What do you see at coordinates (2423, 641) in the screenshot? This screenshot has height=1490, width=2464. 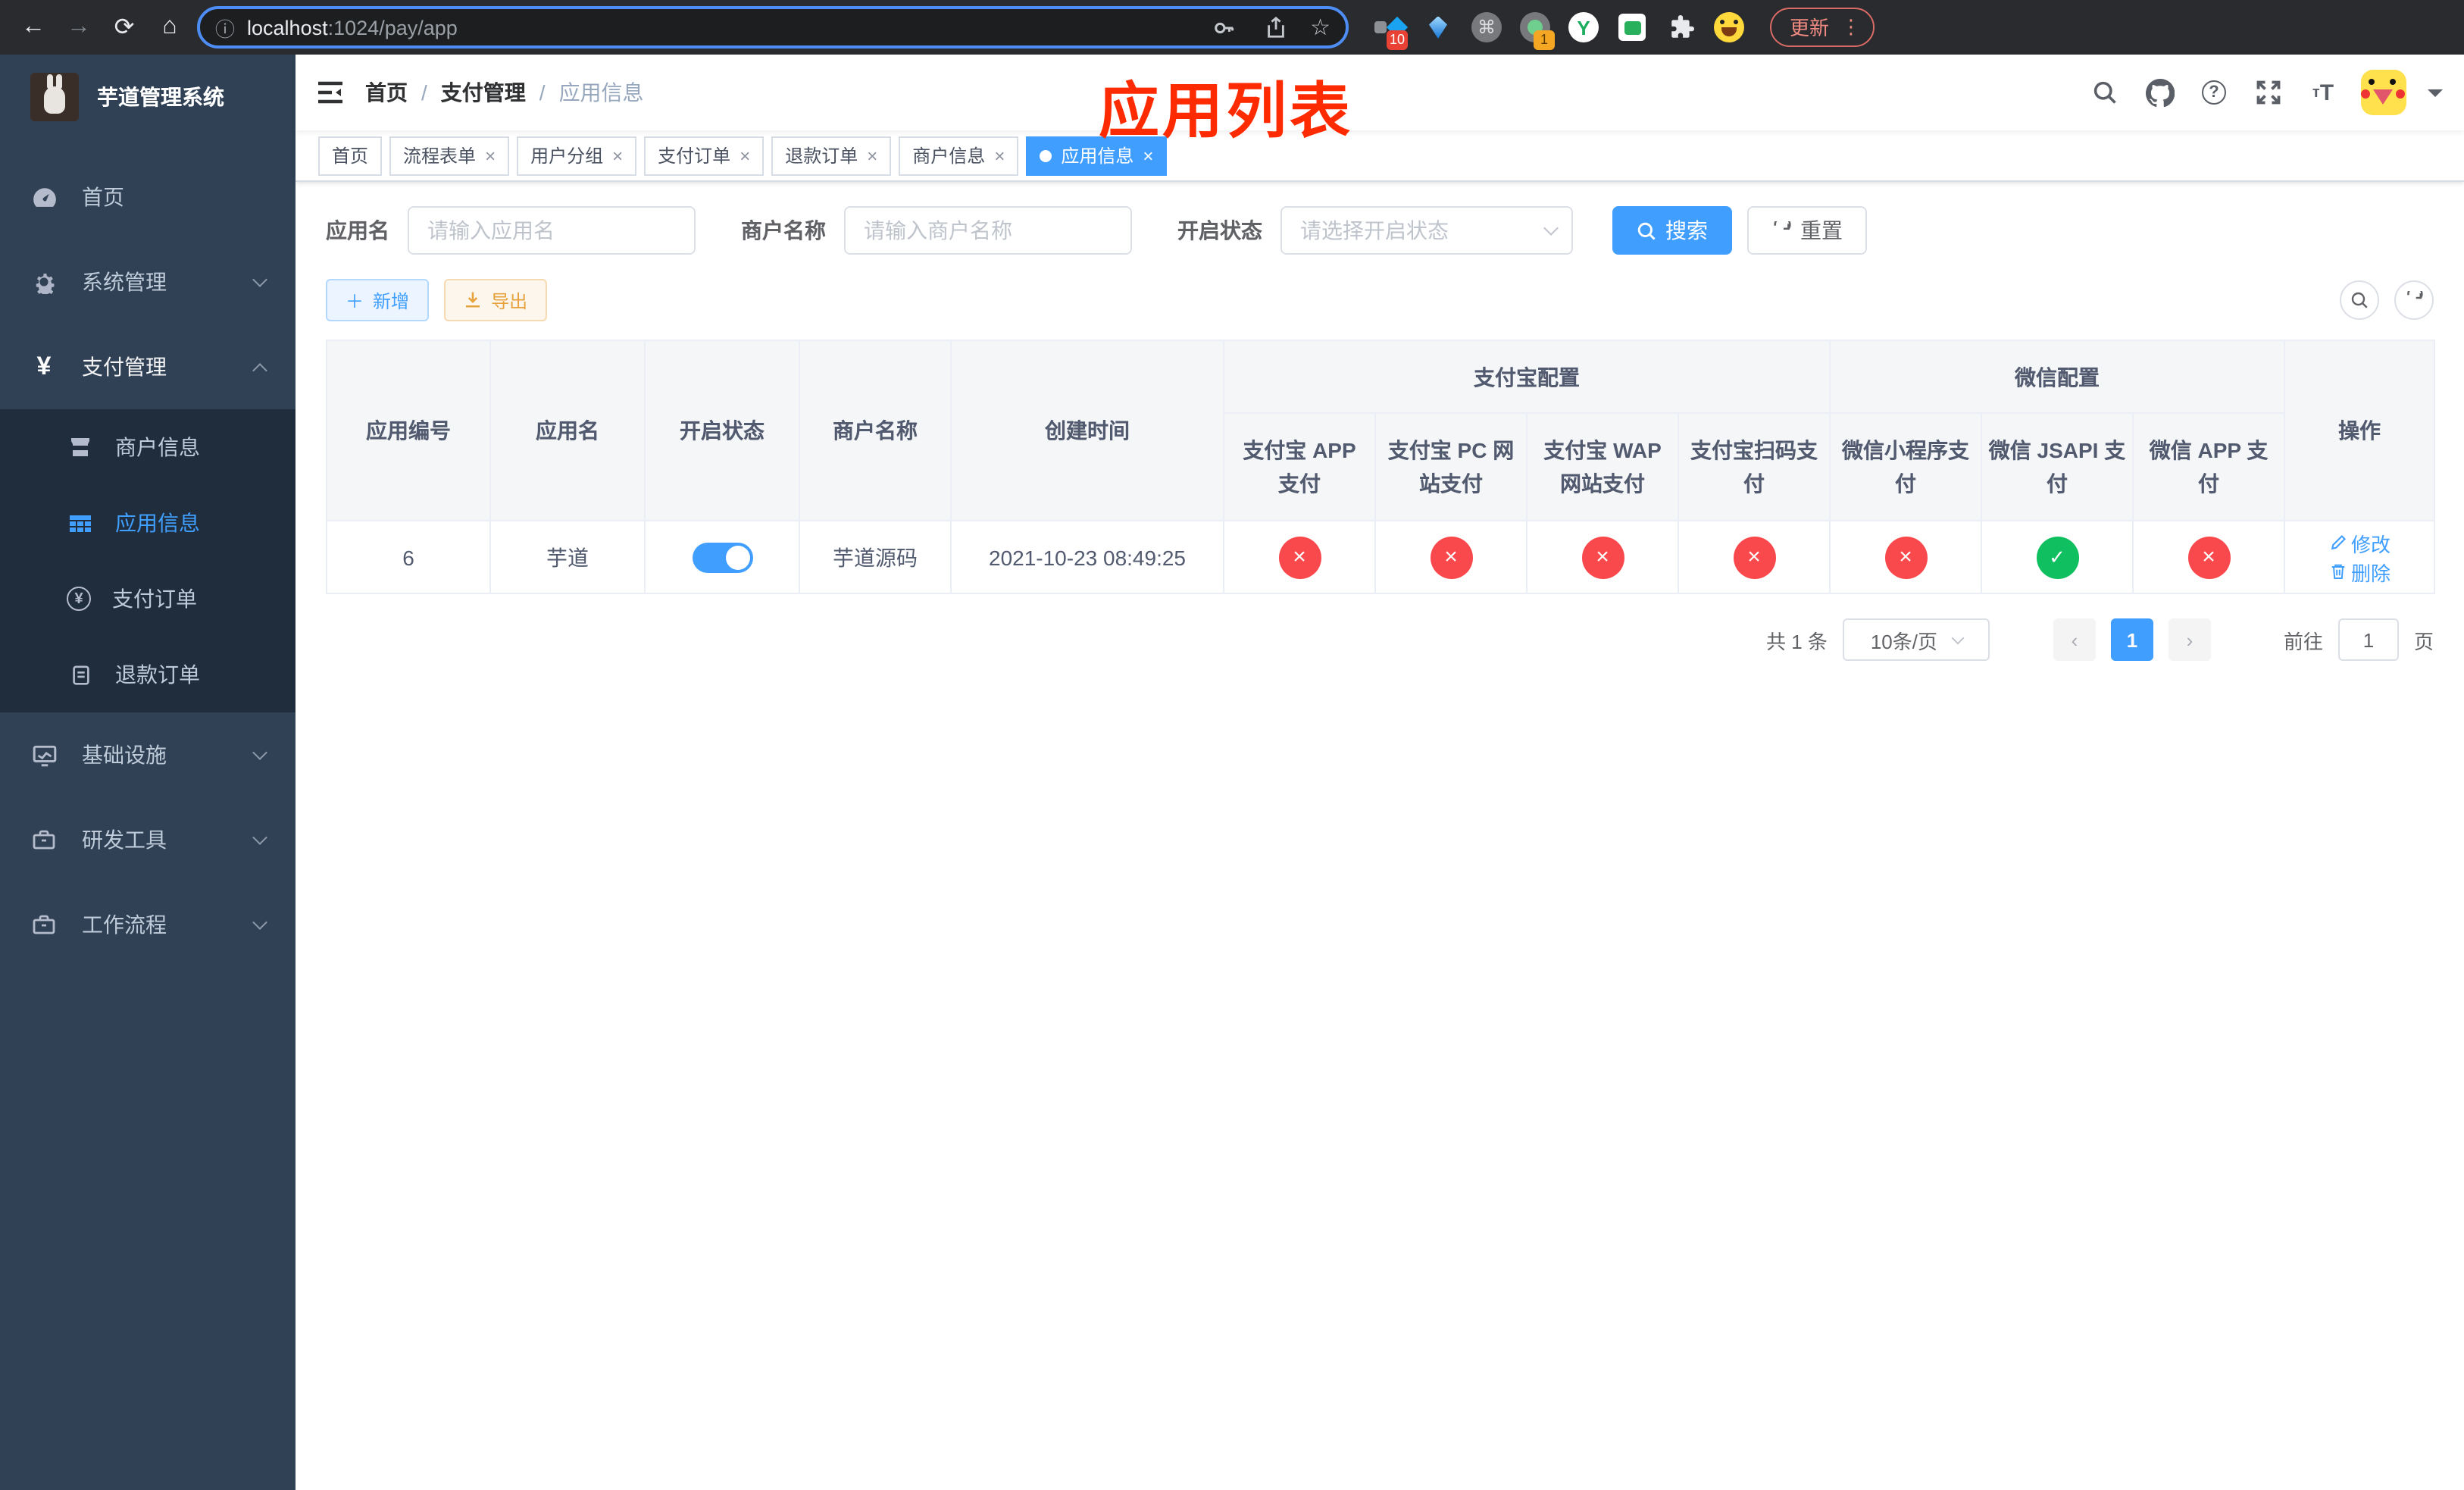 I see `page-unit-label: 页` at bounding box center [2423, 641].